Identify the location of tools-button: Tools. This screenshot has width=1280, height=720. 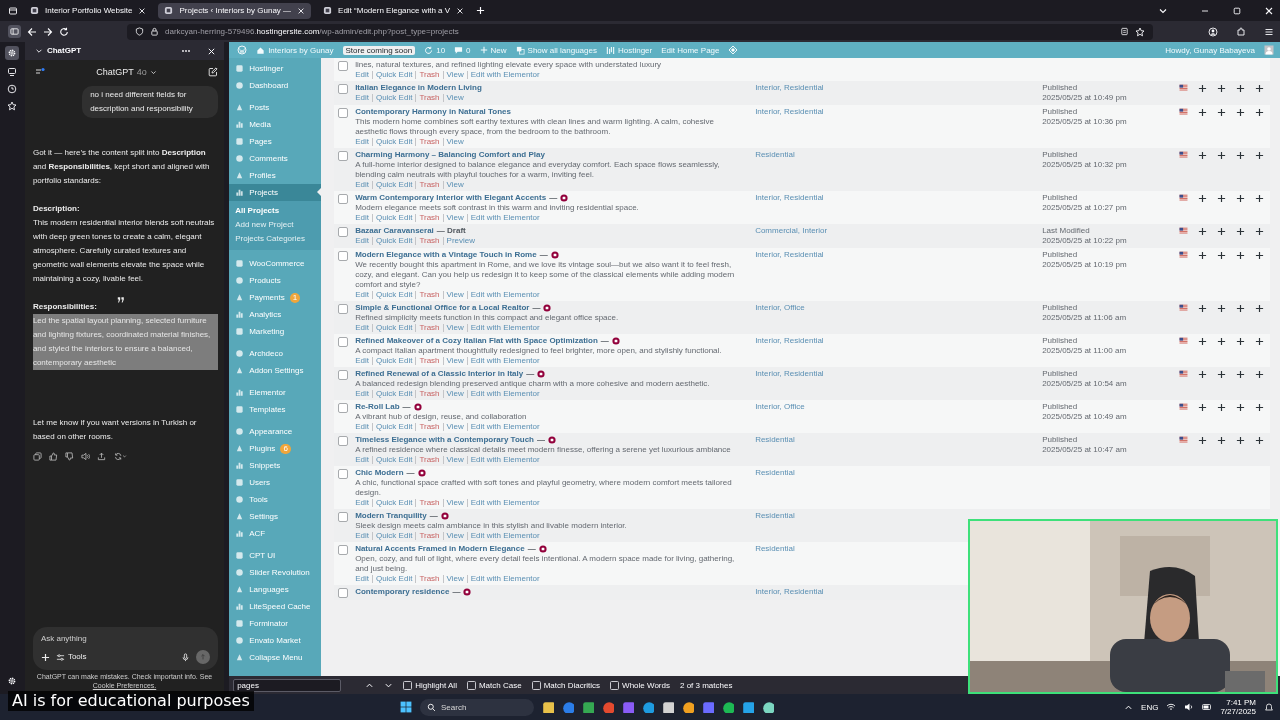
(71, 657).